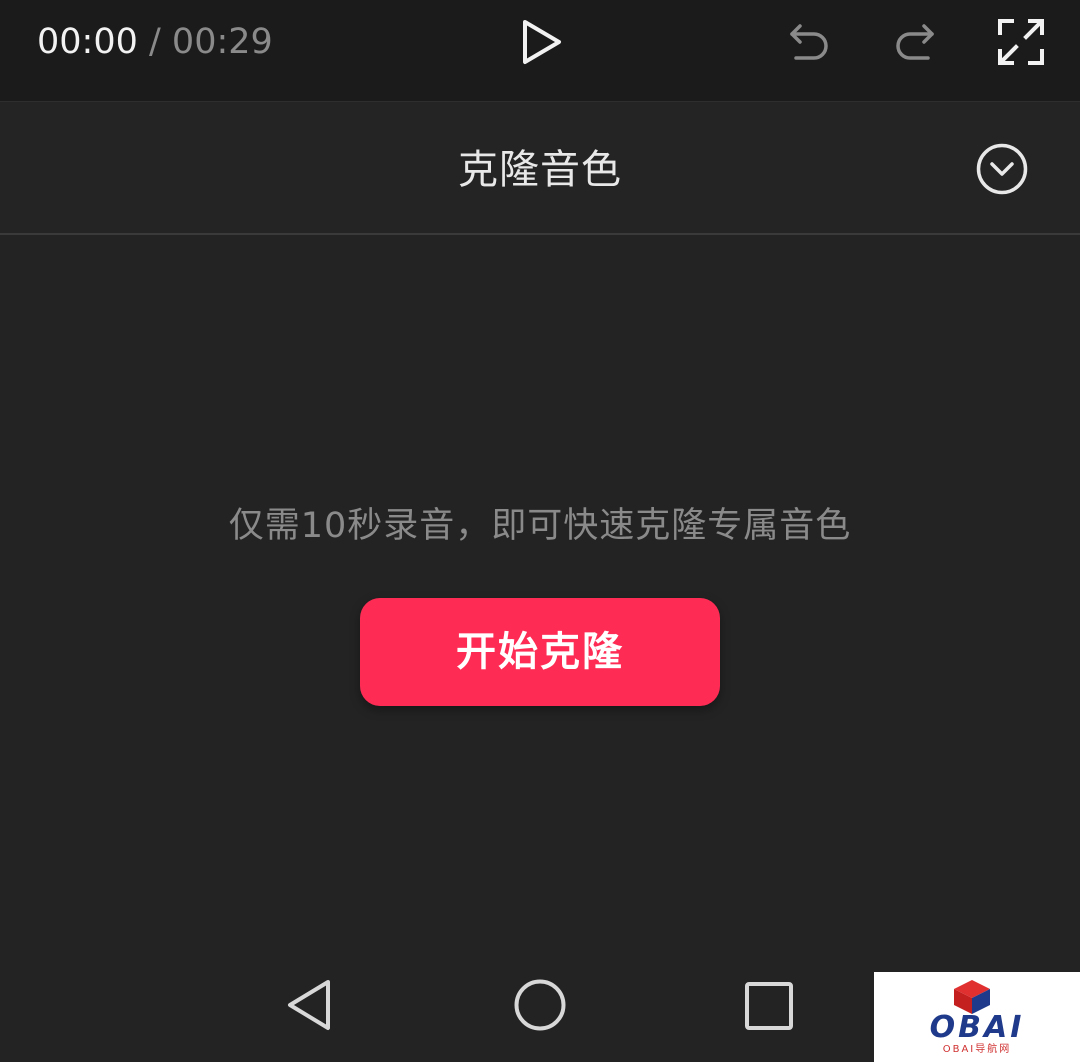  Describe the element at coordinates (310, 1005) in the screenshot. I see `back-icon` at that location.